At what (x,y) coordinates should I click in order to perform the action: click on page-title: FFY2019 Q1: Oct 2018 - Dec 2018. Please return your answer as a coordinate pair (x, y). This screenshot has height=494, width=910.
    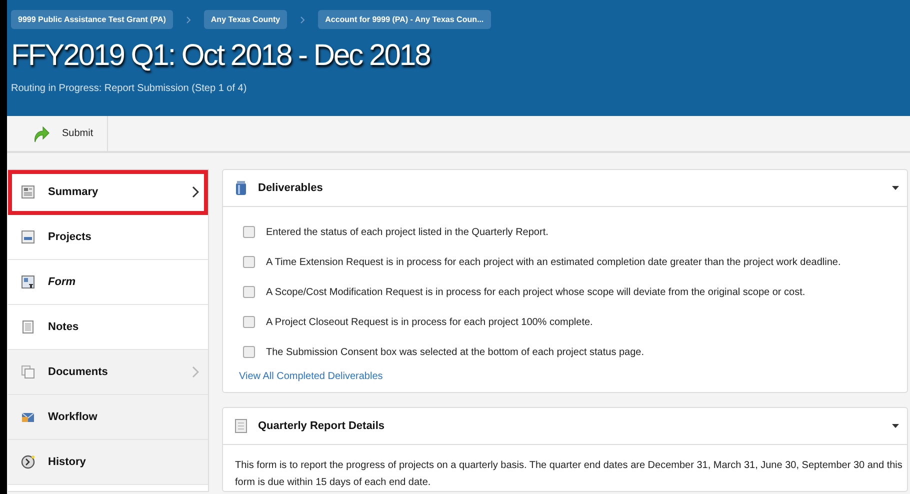
    Looking at the image, I should click on (221, 56).